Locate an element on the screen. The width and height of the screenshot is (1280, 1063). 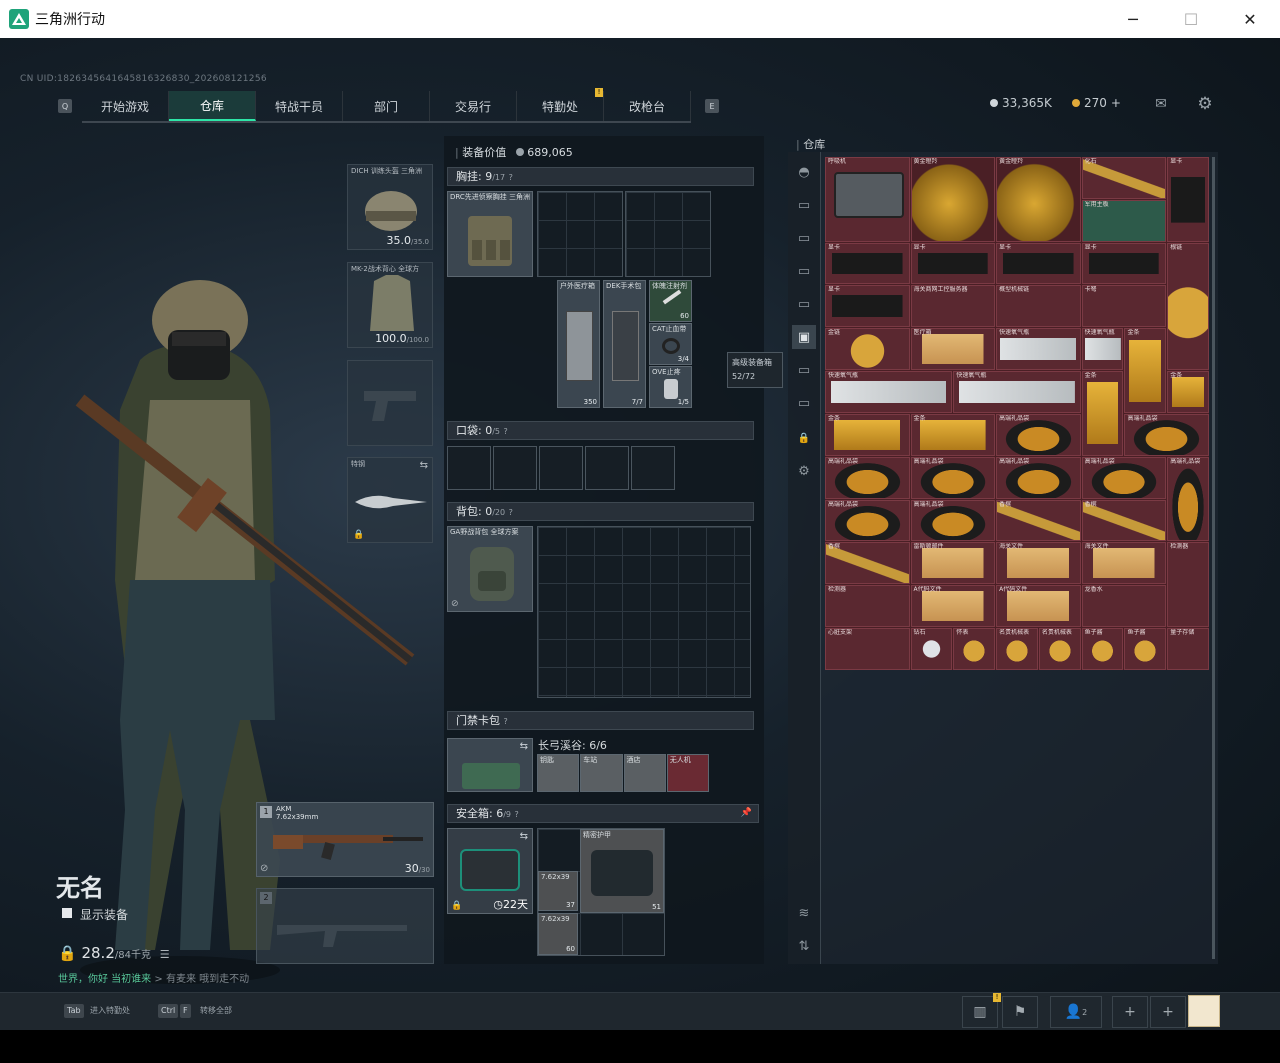
stash-layers-icon: ≋ is located at coordinates (804, 913).